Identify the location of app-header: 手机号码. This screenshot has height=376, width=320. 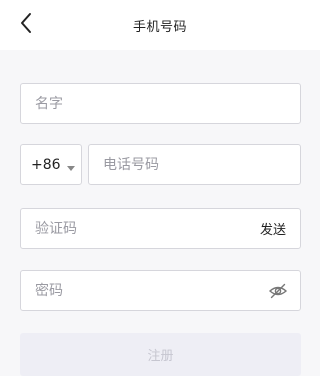
(160, 25).